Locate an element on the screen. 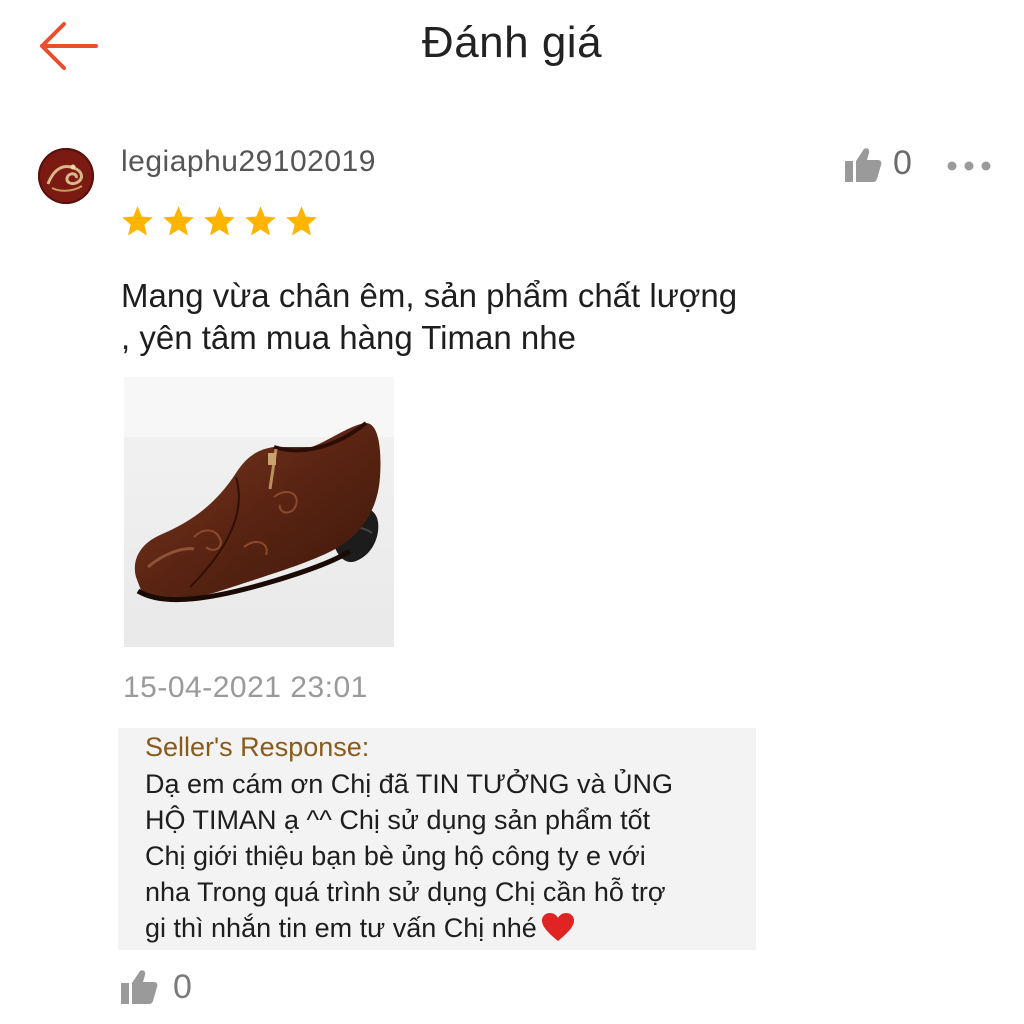 Image resolution: width=1024 pixels, height=1024 pixels. star-rating is located at coordinates (219, 221).